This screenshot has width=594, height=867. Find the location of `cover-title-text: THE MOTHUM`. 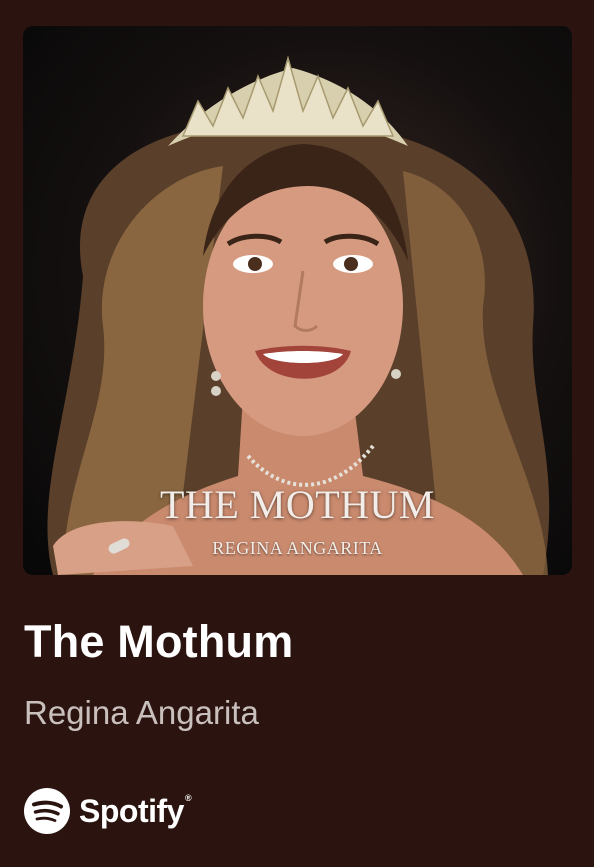

cover-title-text: THE MOTHUM is located at coordinates (297, 504).